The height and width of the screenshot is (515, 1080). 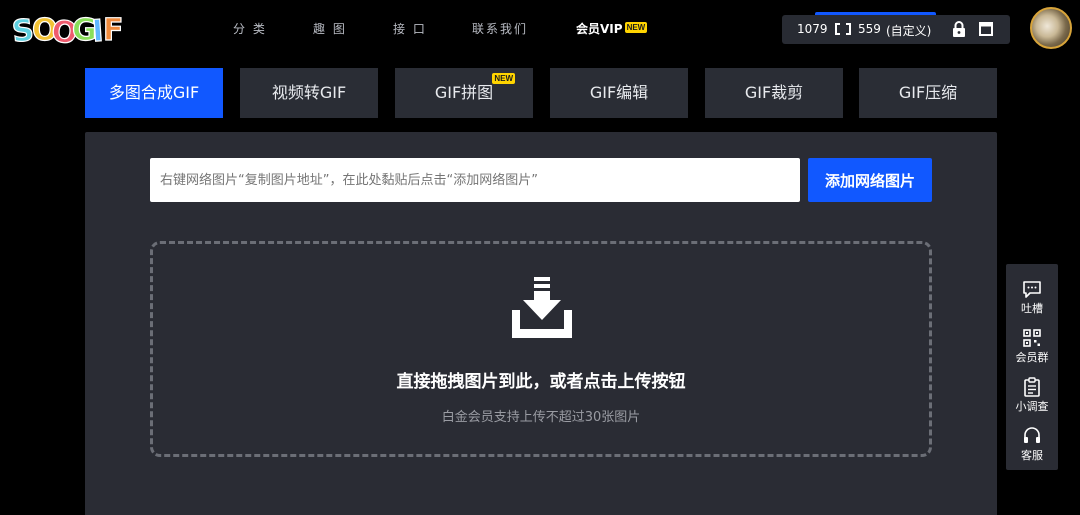 I want to click on canvas-height-value: 559, so click(x=869, y=29).